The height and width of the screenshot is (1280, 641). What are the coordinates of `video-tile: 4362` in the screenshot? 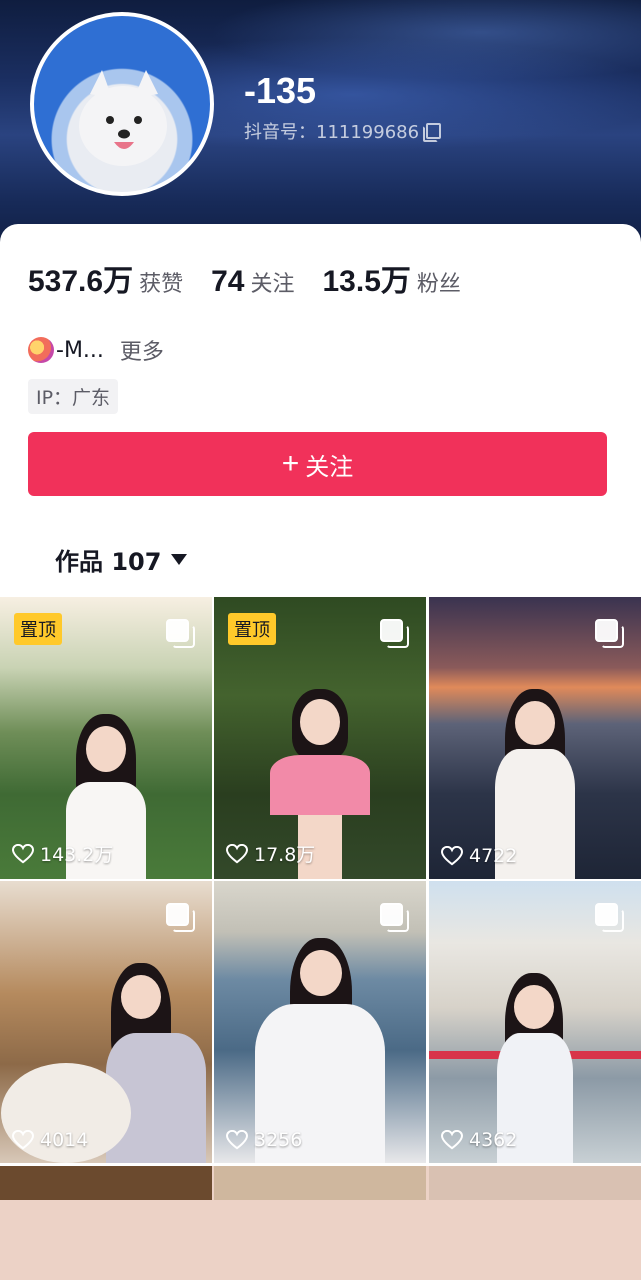 It's located at (535, 1022).